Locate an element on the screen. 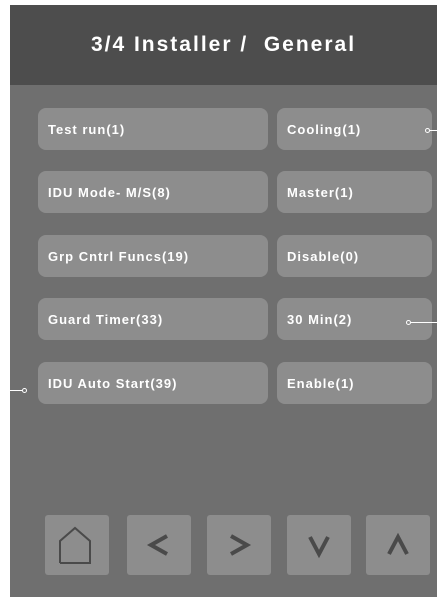 Image resolution: width=445 pixels, height=601 pixels. setting-grp-cntrl-funcs-button: Grp Cntrl Funcs(19) is located at coordinates (153, 256).